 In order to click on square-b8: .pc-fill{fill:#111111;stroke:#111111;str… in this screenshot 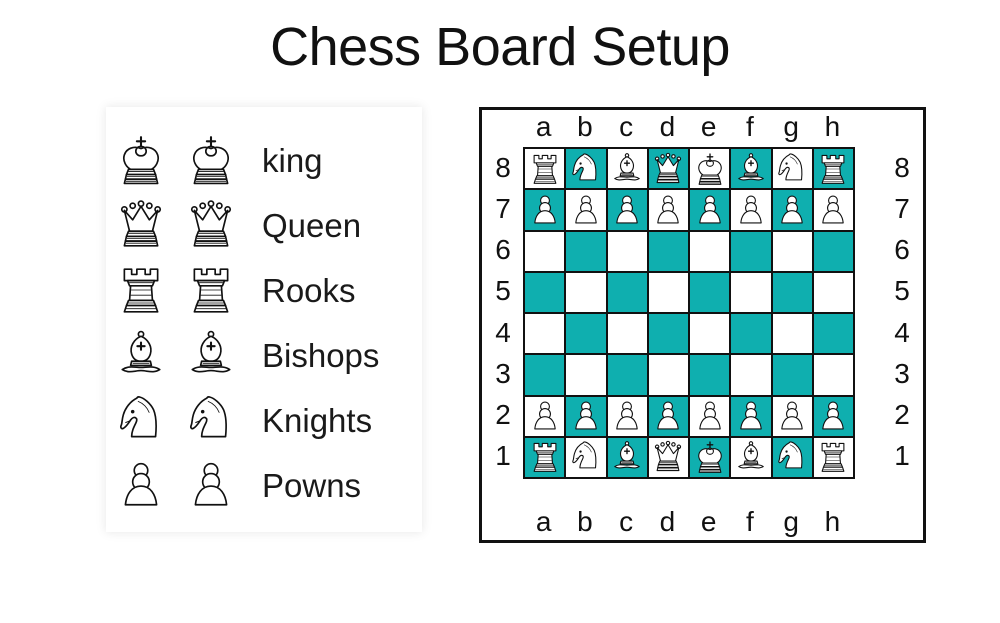, I will do `click(586, 169)`.